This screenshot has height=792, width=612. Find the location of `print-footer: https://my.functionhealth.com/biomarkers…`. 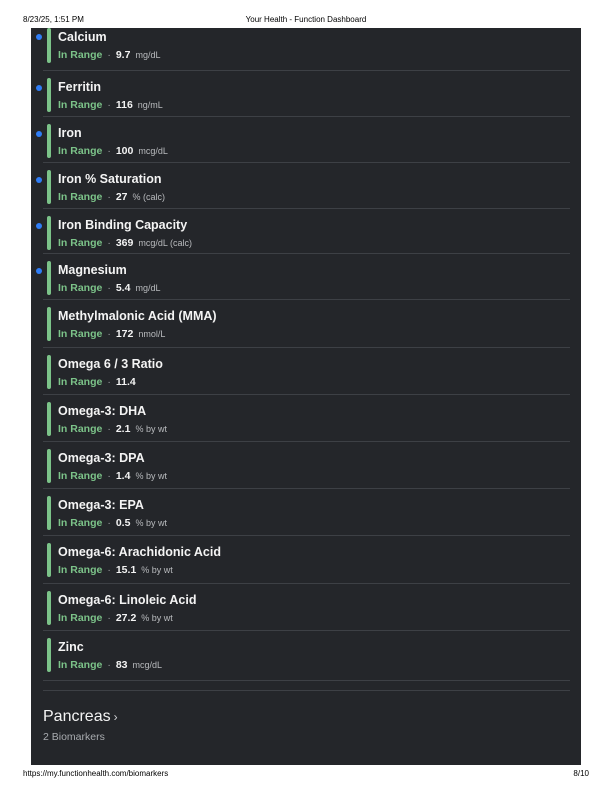

print-footer: https://my.functionhealth.com/biomarkers… is located at coordinates (306, 774).